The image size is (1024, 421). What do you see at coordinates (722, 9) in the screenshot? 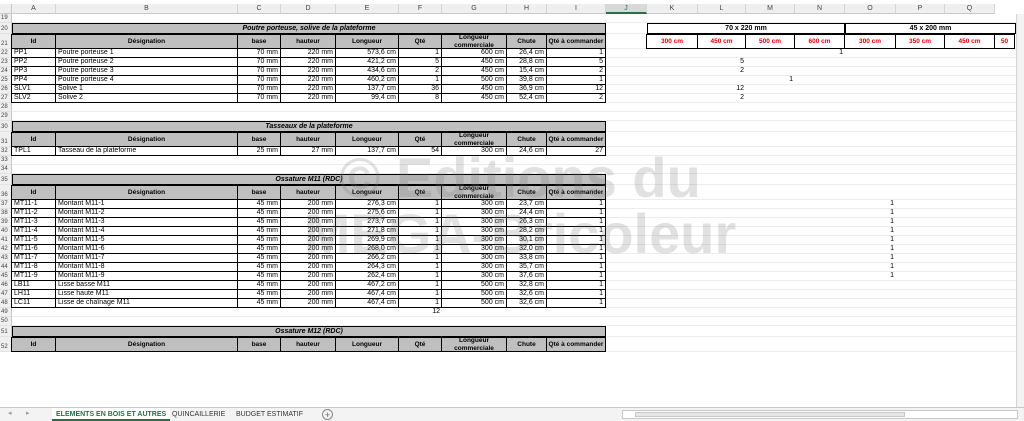
I see `column-header-l: L` at bounding box center [722, 9].